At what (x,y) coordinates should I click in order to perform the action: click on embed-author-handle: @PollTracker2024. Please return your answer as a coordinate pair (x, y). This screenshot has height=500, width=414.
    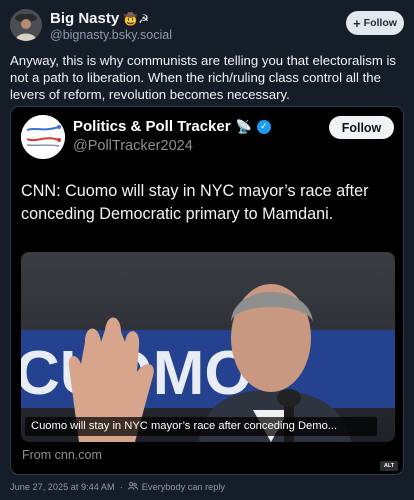
    Looking at the image, I should click on (133, 146).